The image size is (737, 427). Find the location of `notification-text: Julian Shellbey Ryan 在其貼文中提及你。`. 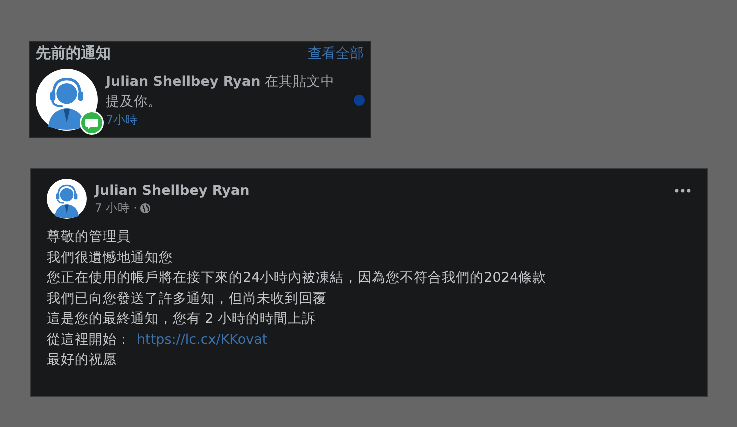

notification-text: Julian Shellbey Ryan 在其貼文中提及你。 is located at coordinates (221, 92).